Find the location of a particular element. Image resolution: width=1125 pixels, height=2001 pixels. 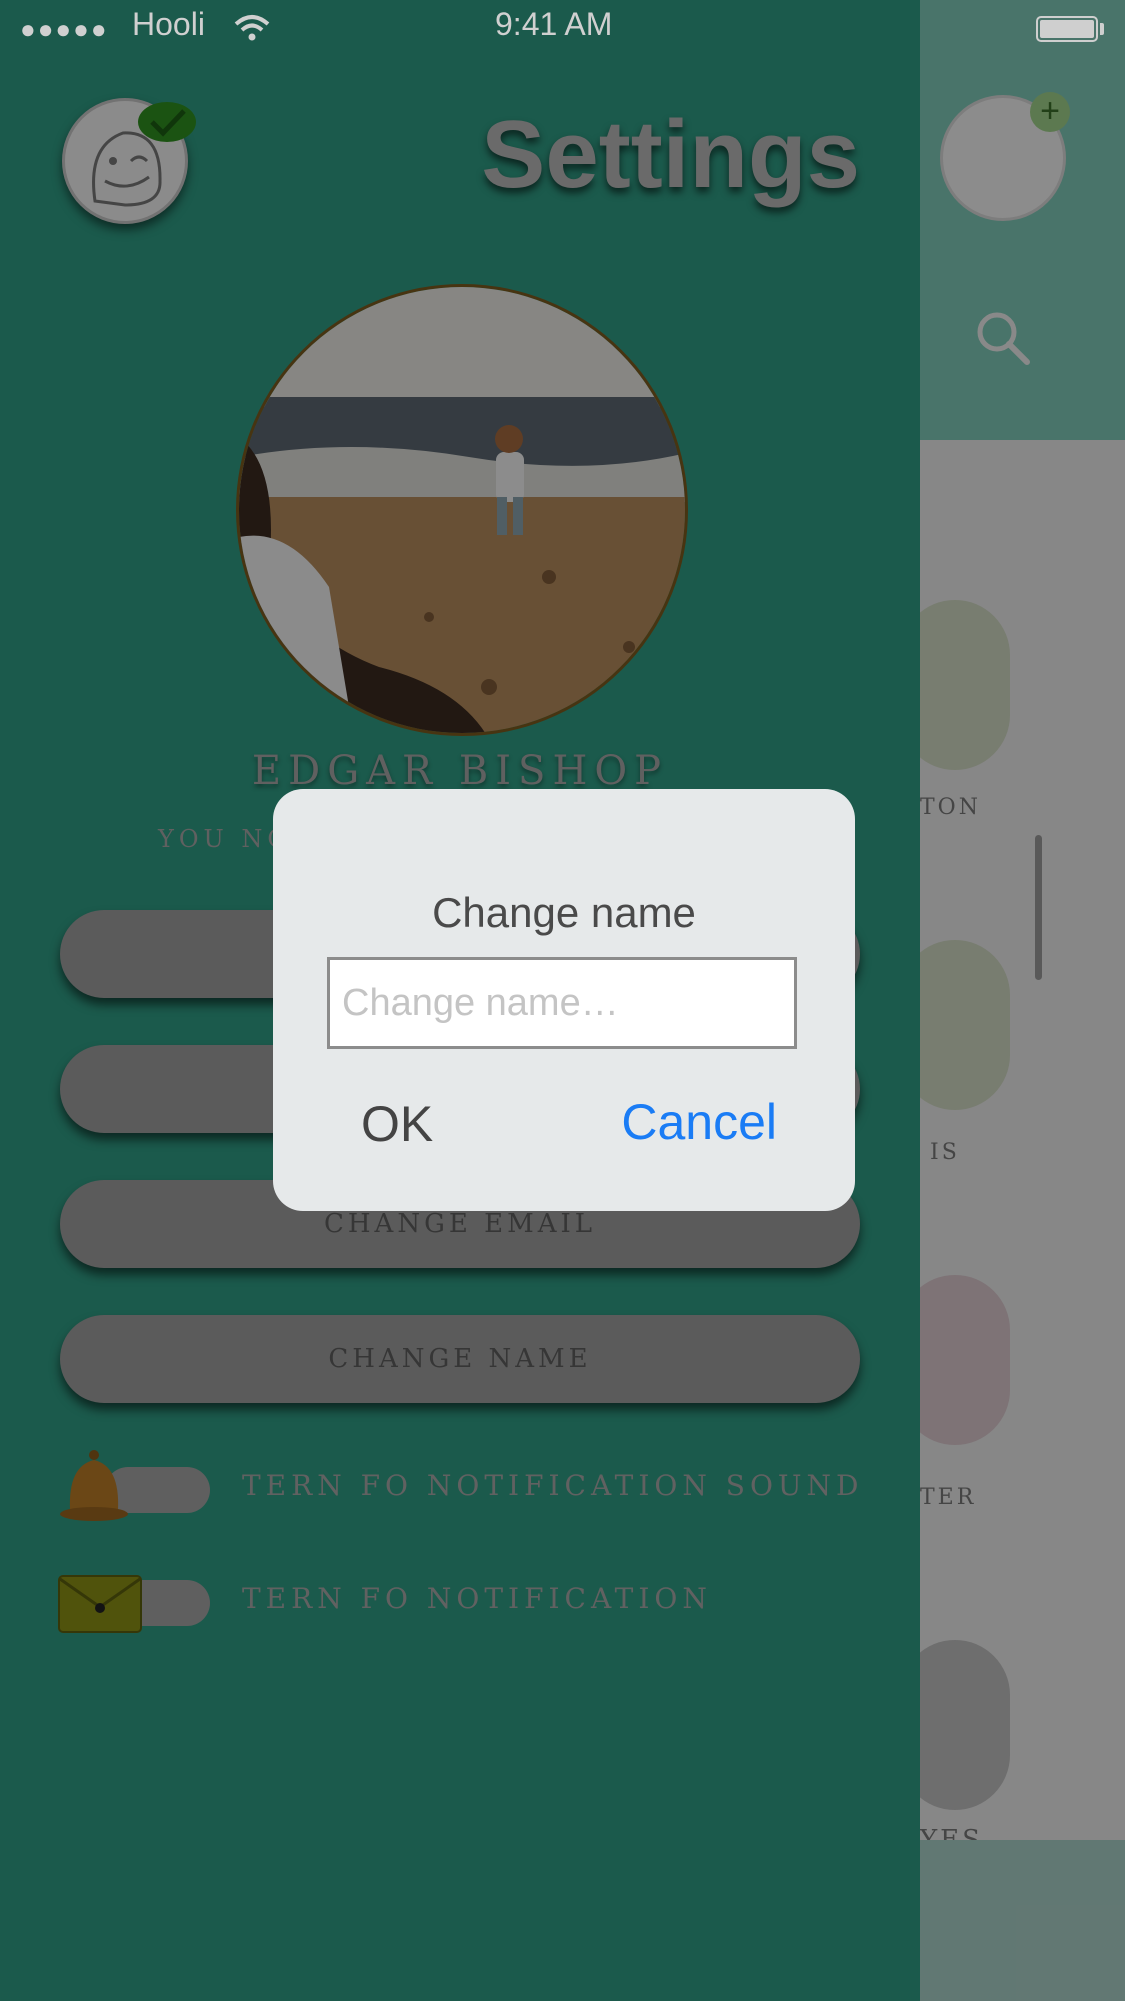

dialog-title: Change name is located at coordinates (564, 912).